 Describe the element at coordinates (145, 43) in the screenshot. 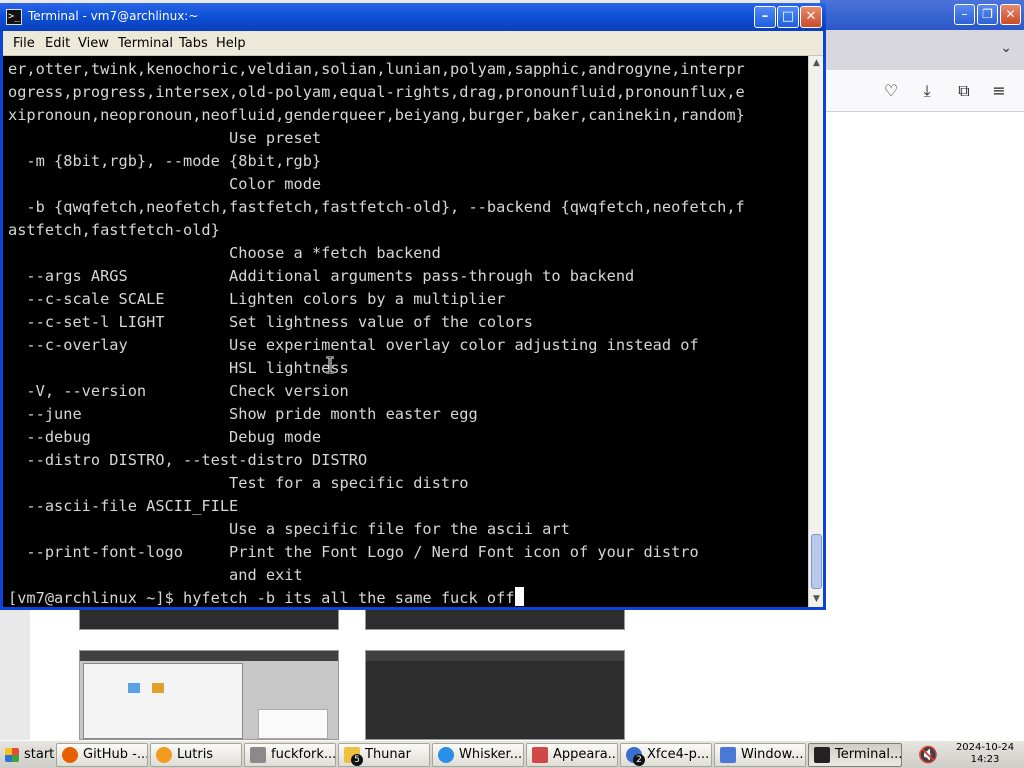

I see `menu-terminal: Terminal` at that location.